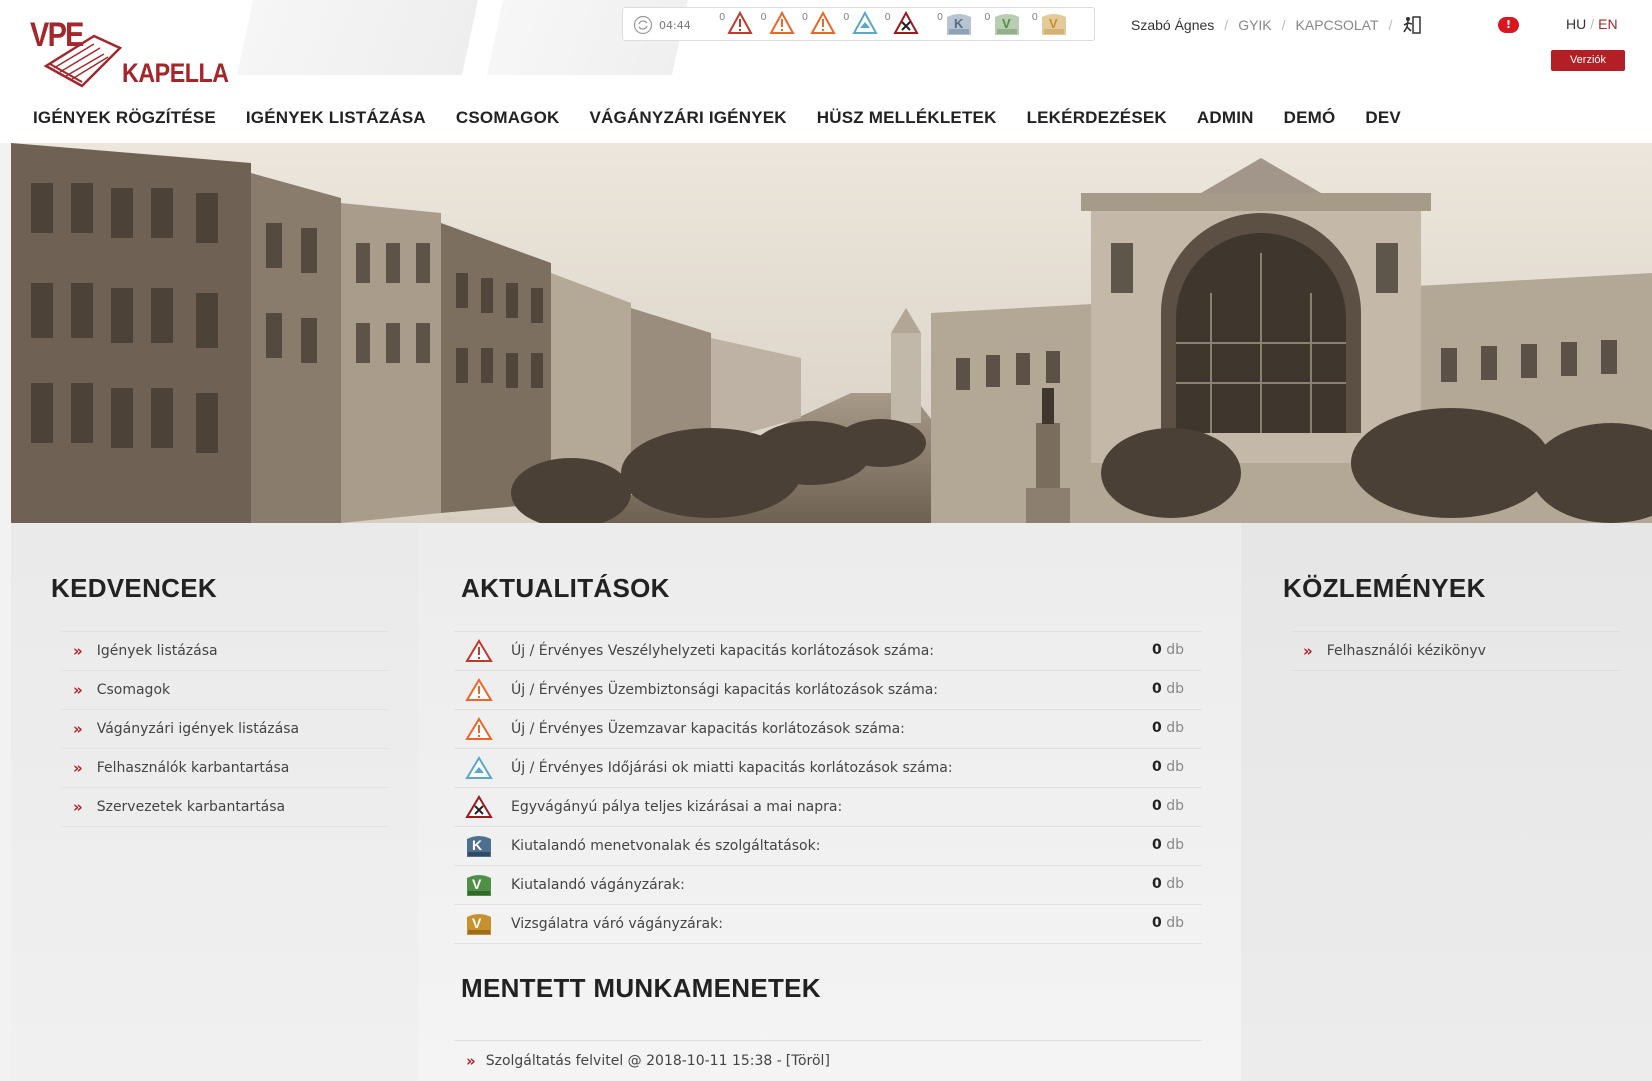  What do you see at coordinates (819, 23) in the screenshot?
I see `status-counter-fault: 0` at bounding box center [819, 23].